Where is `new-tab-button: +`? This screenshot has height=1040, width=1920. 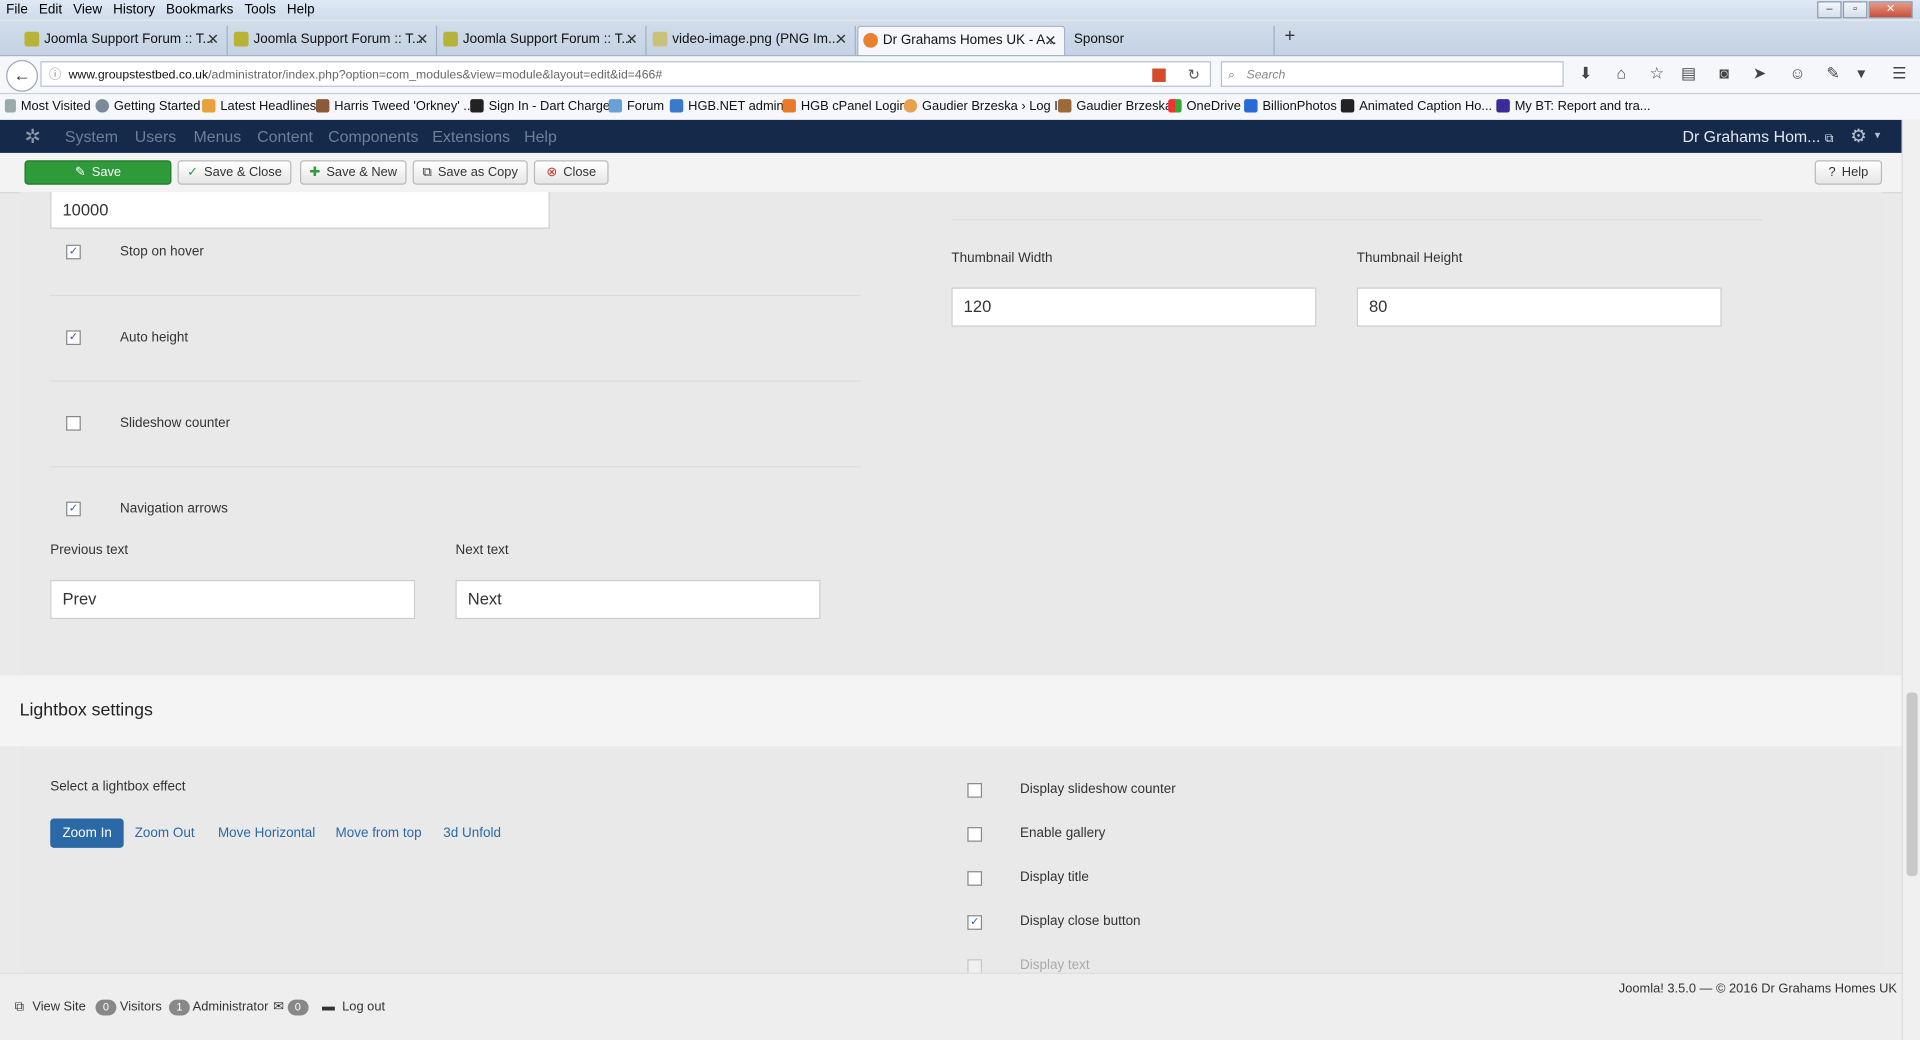 new-tab-button: + is located at coordinates (1290, 36).